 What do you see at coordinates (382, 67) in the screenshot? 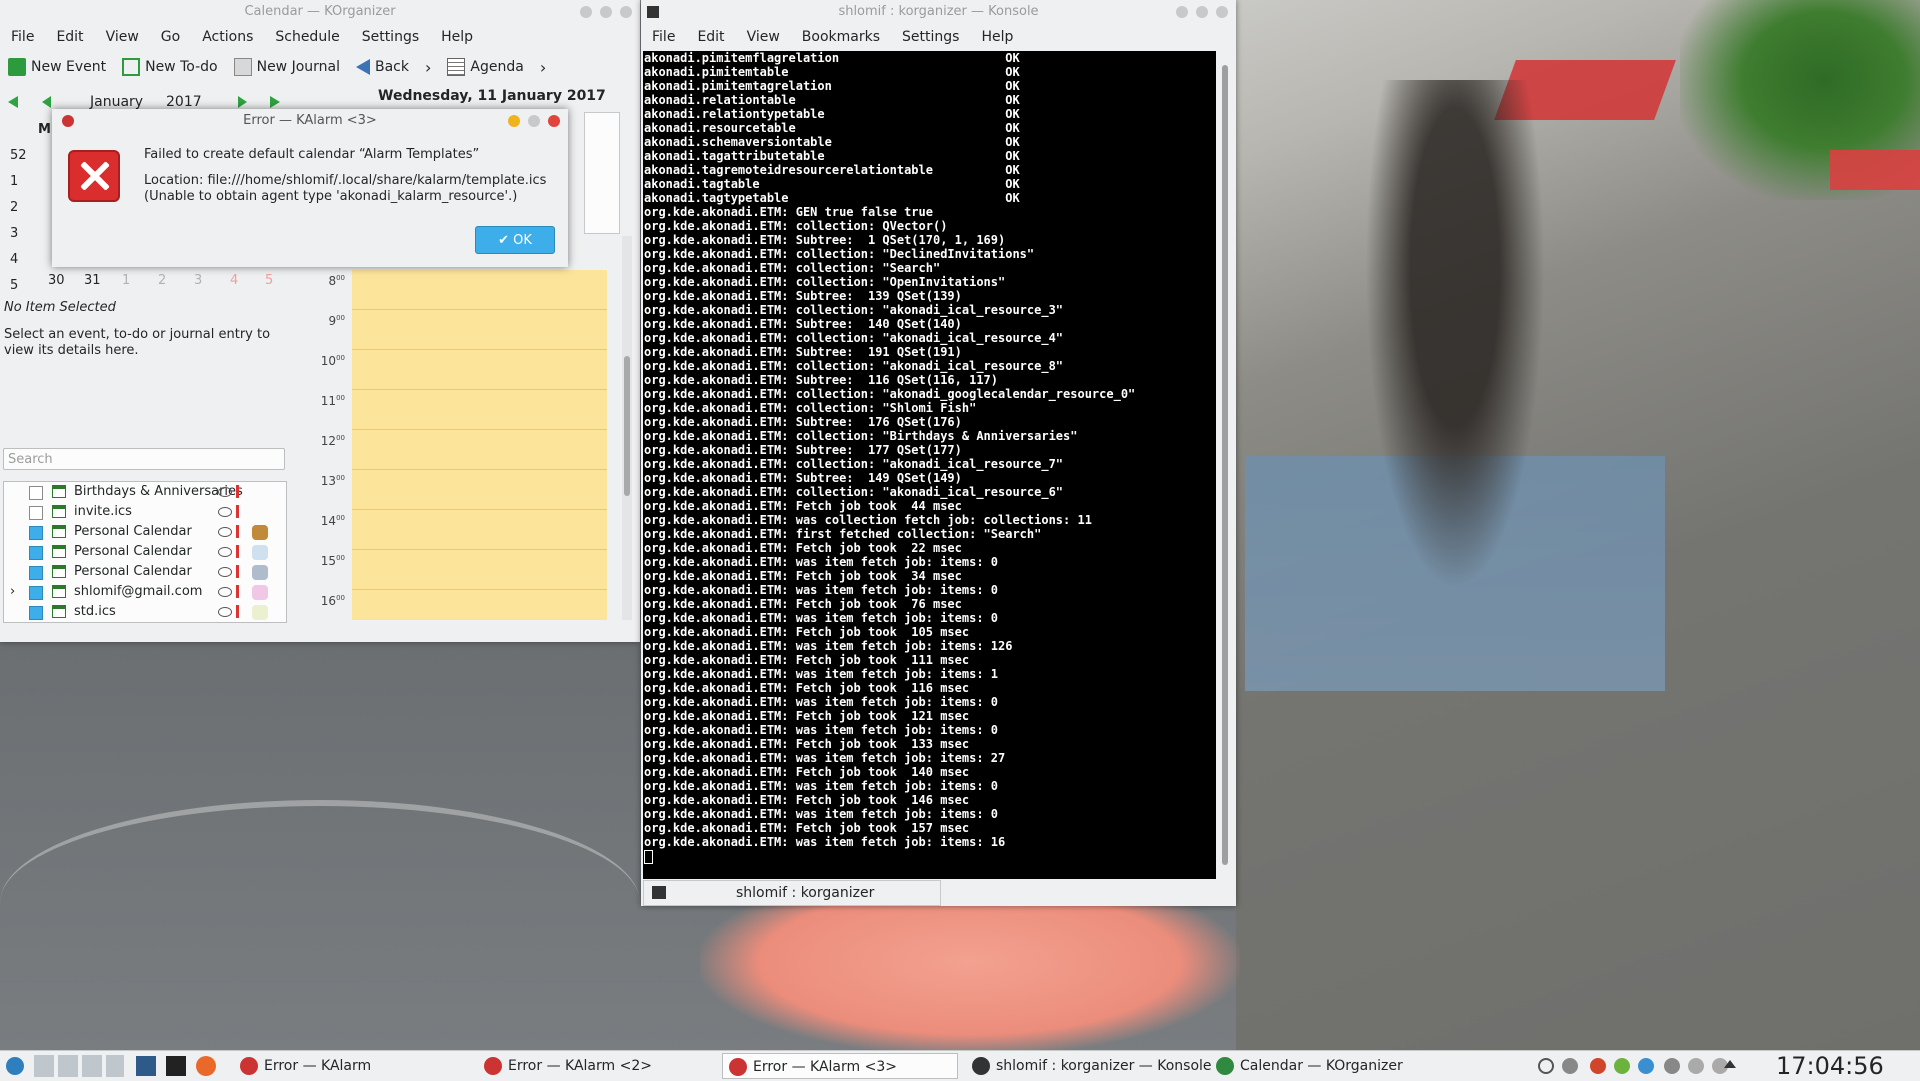
I see `back-button: Back` at bounding box center [382, 67].